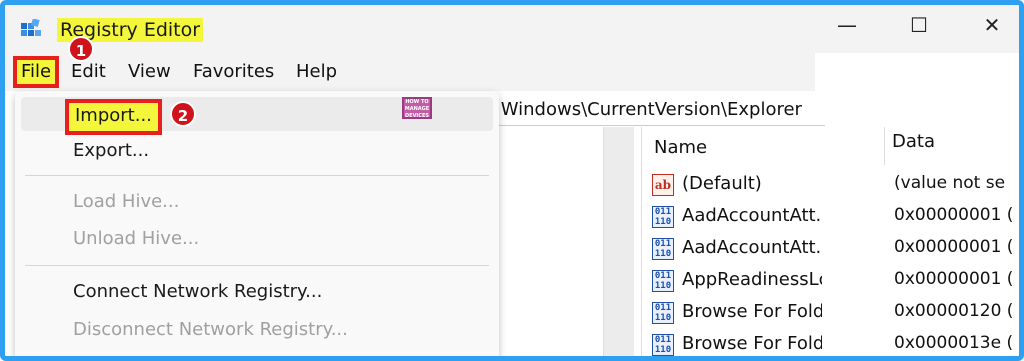 This screenshot has height=361, width=1024. Describe the element at coordinates (913, 141) in the screenshot. I see `column-header-data: Data` at that location.